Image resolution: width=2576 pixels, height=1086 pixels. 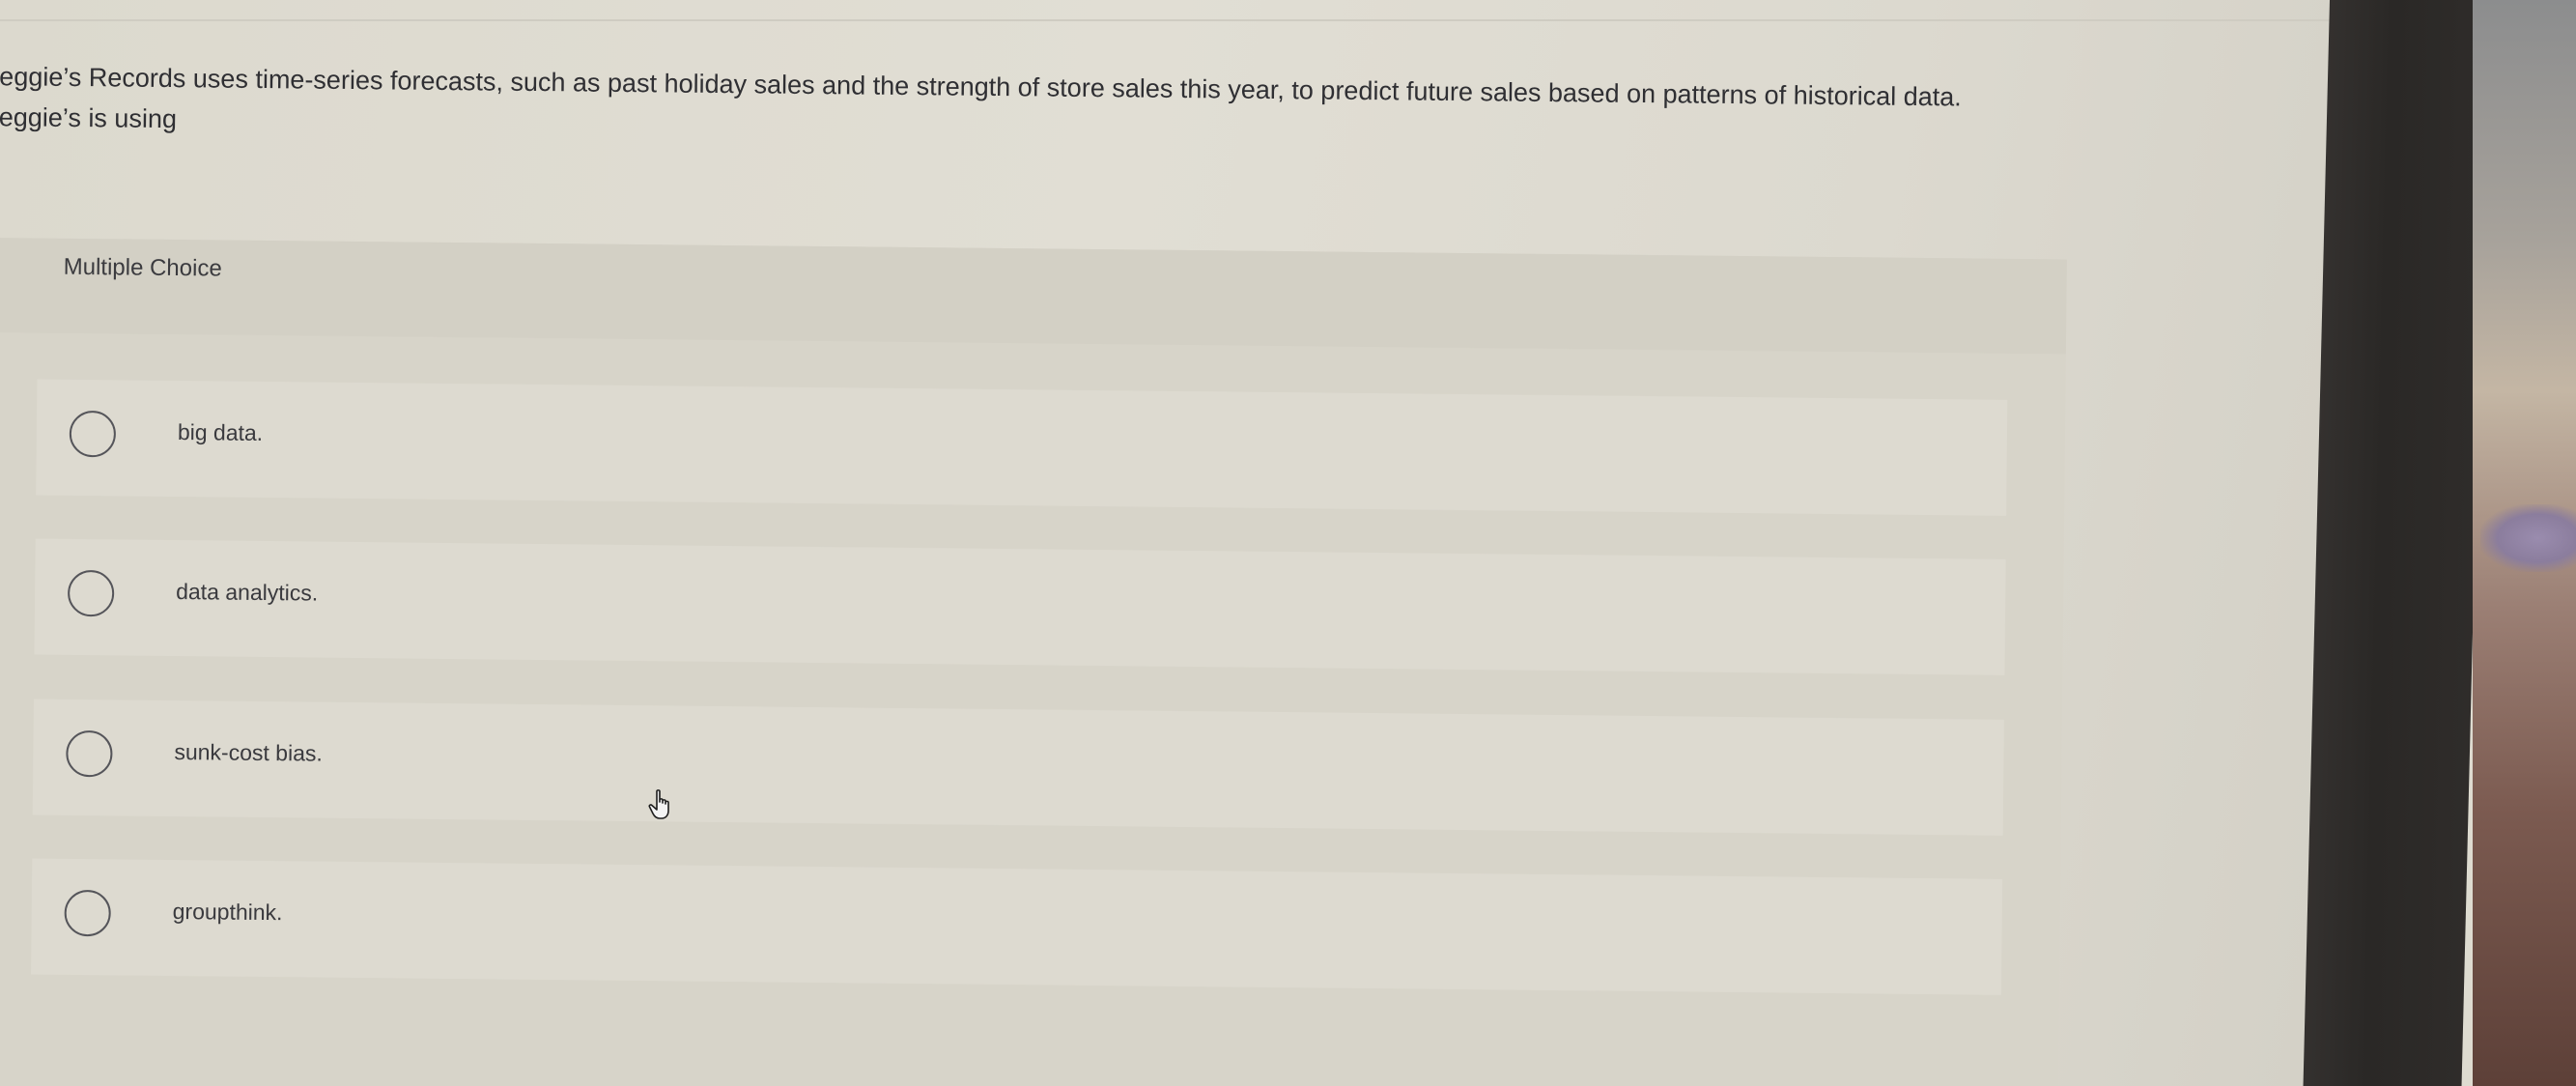 What do you see at coordinates (247, 593) in the screenshot?
I see `answer-option-label: data analytics.` at bounding box center [247, 593].